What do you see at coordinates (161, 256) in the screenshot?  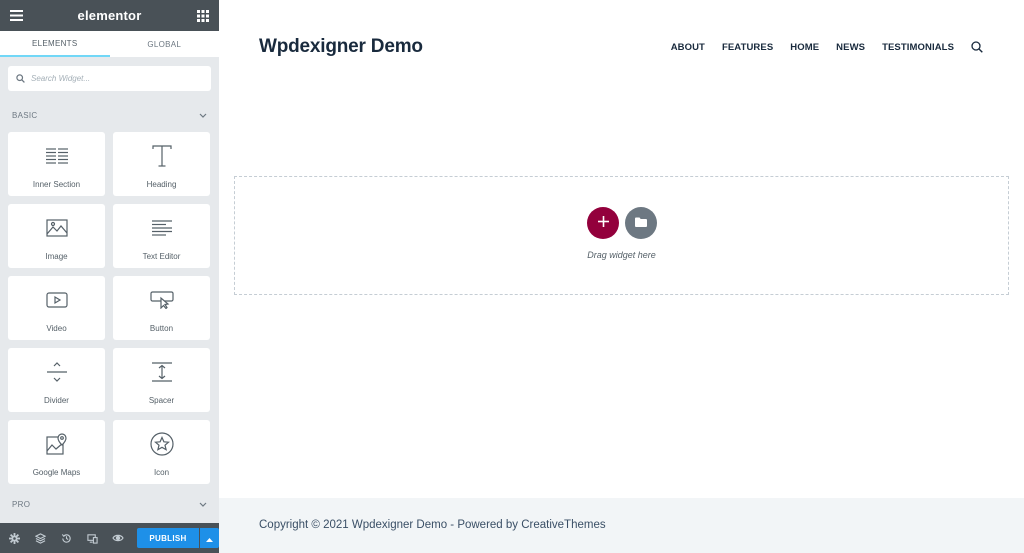 I see `widget-label: Text Editor` at bounding box center [161, 256].